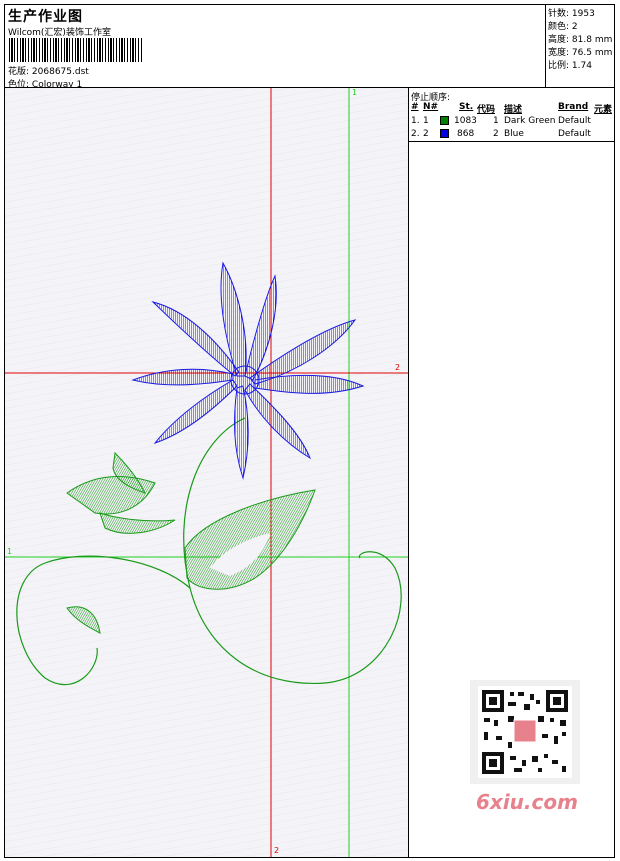 This screenshot has height=861, width=620. Describe the element at coordinates (191, 542) in the screenshot. I see `green-leaves` at that location.